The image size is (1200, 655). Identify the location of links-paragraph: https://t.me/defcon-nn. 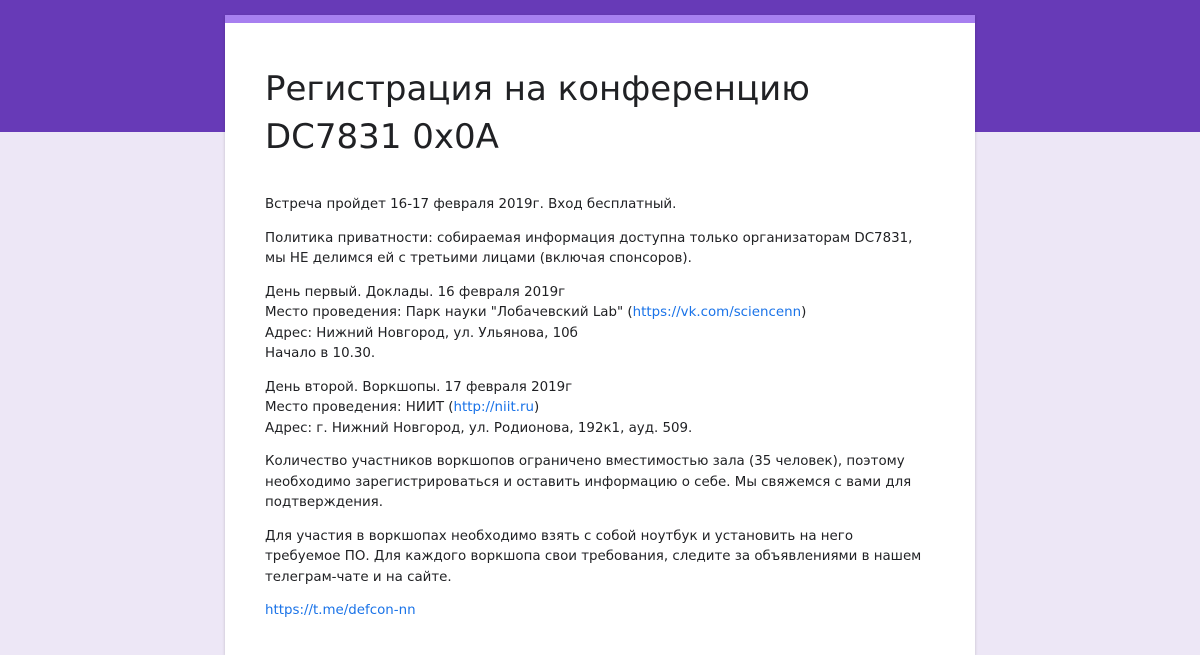
(610, 611).